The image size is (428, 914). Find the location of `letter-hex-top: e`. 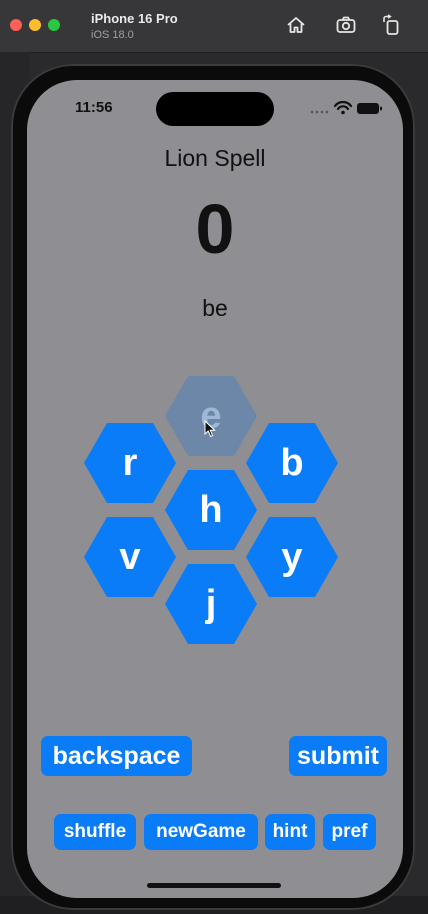

letter-hex-top: e is located at coordinates (211, 416).